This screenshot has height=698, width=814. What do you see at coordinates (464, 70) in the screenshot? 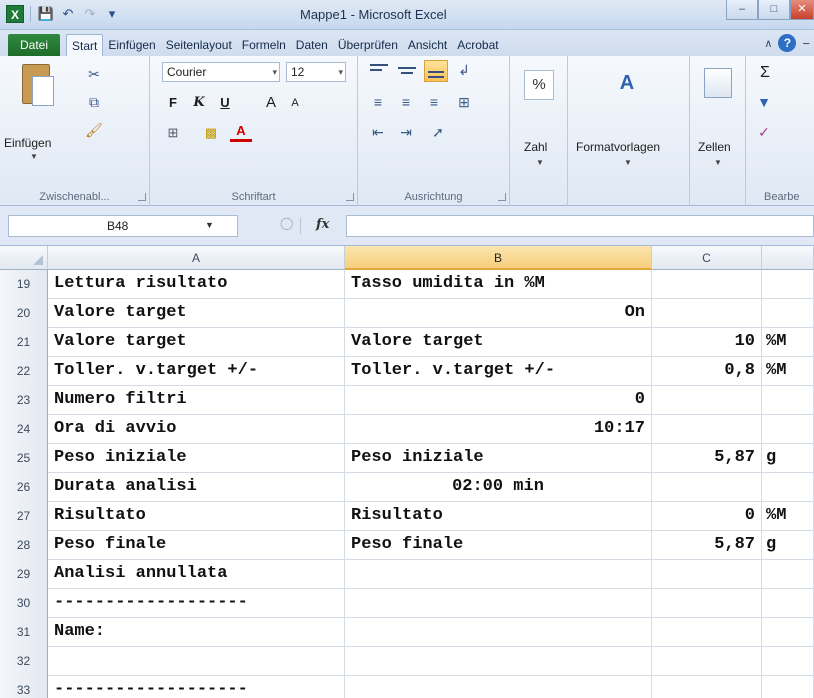
I see `wrap-text-icon: ↲` at bounding box center [464, 70].